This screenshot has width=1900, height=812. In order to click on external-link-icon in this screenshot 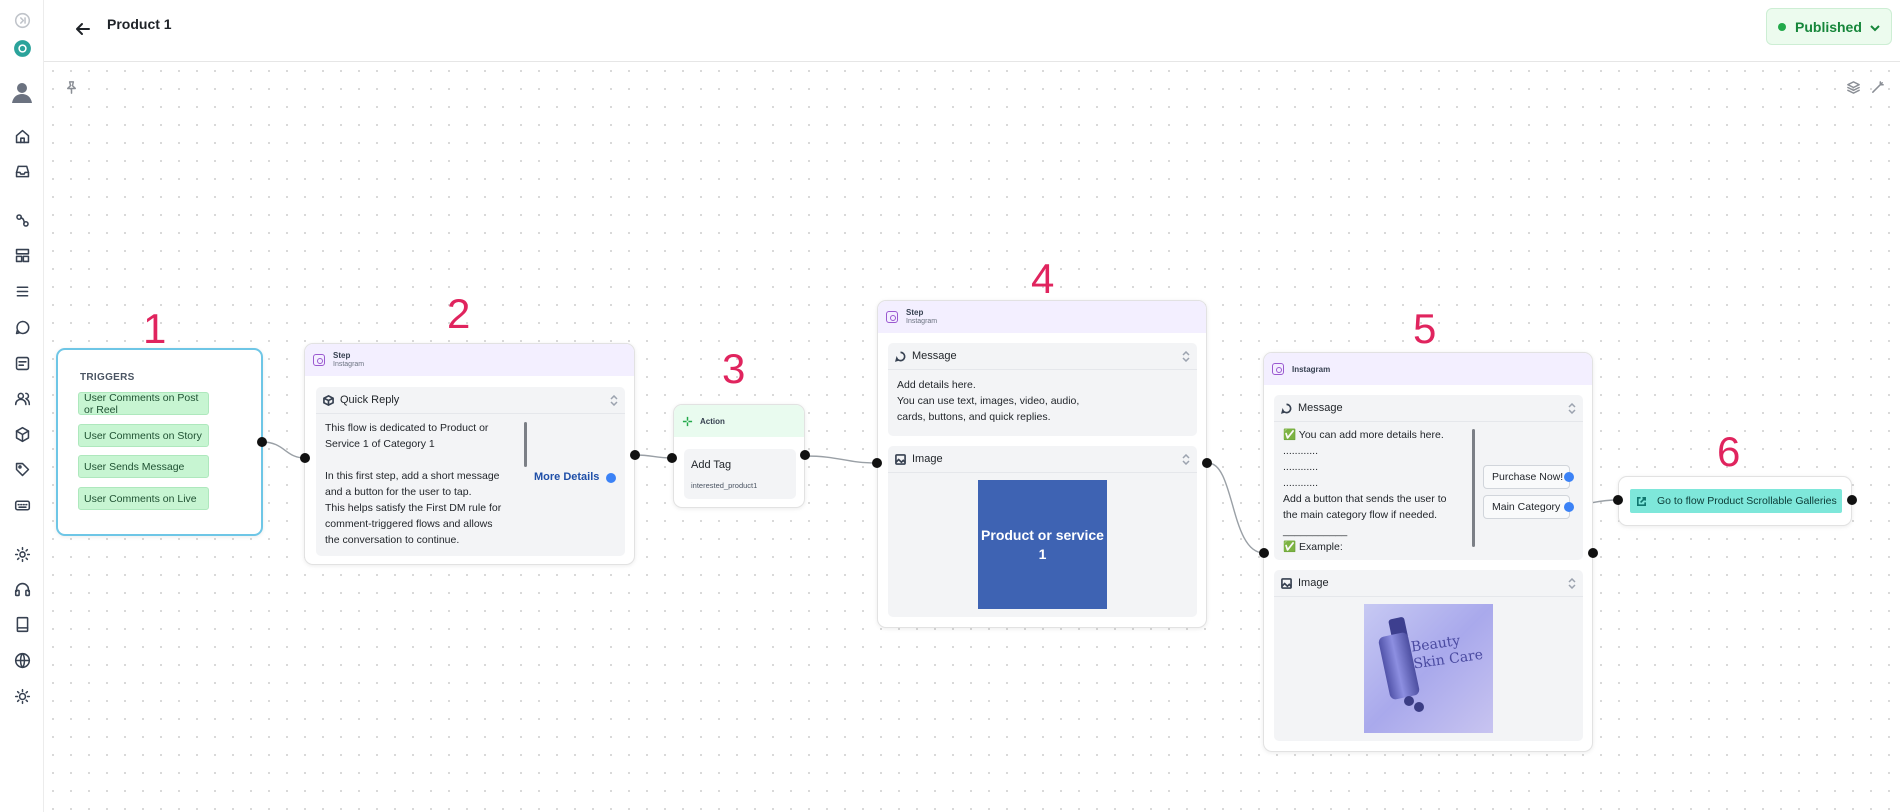, I will do `click(1641, 501)`.